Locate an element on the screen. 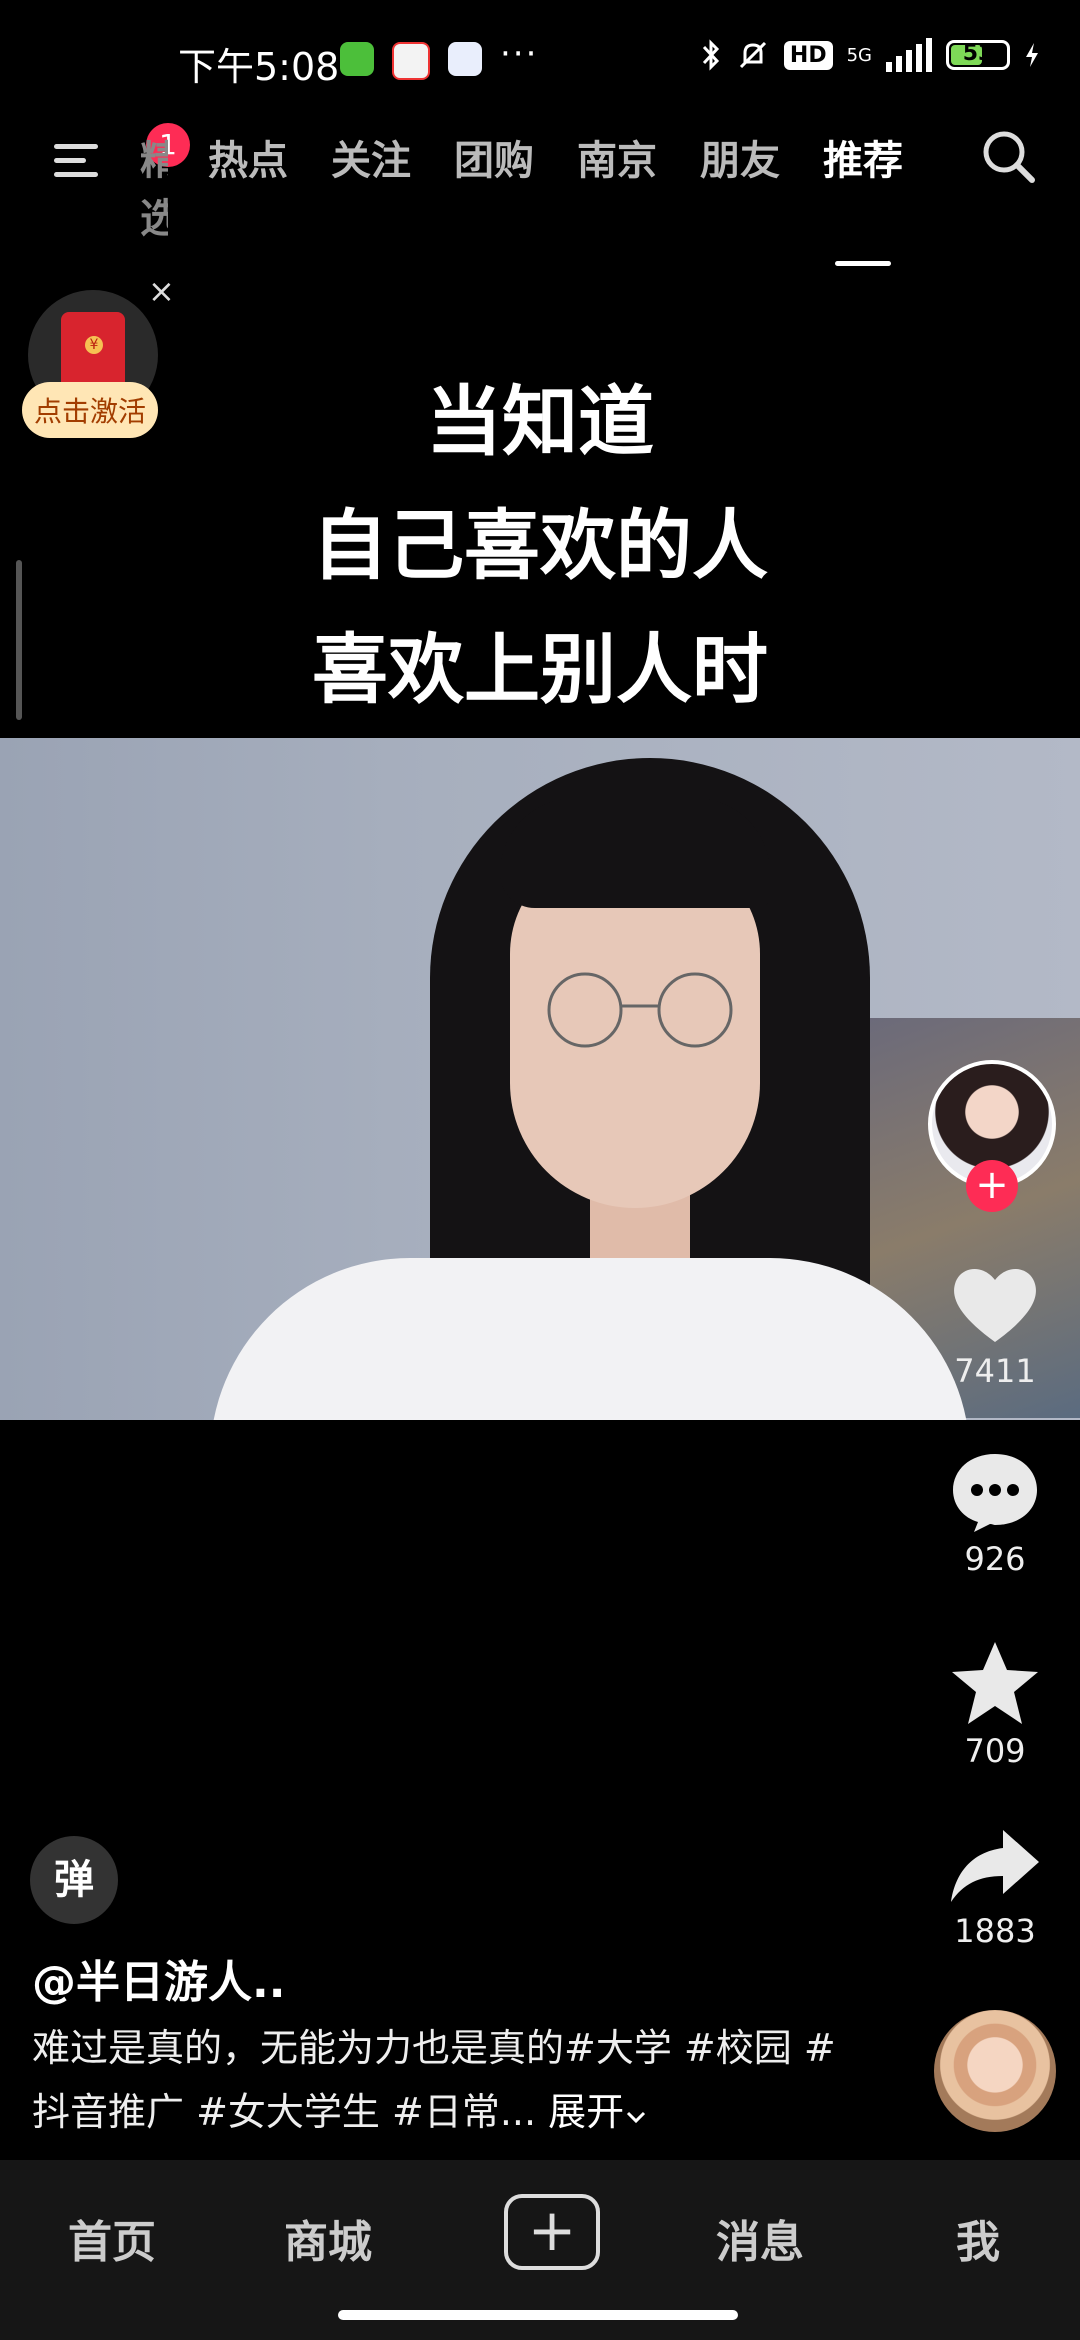 The width and height of the screenshot is (1080, 2340). glasses-icon is located at coordinates (640, 1010).